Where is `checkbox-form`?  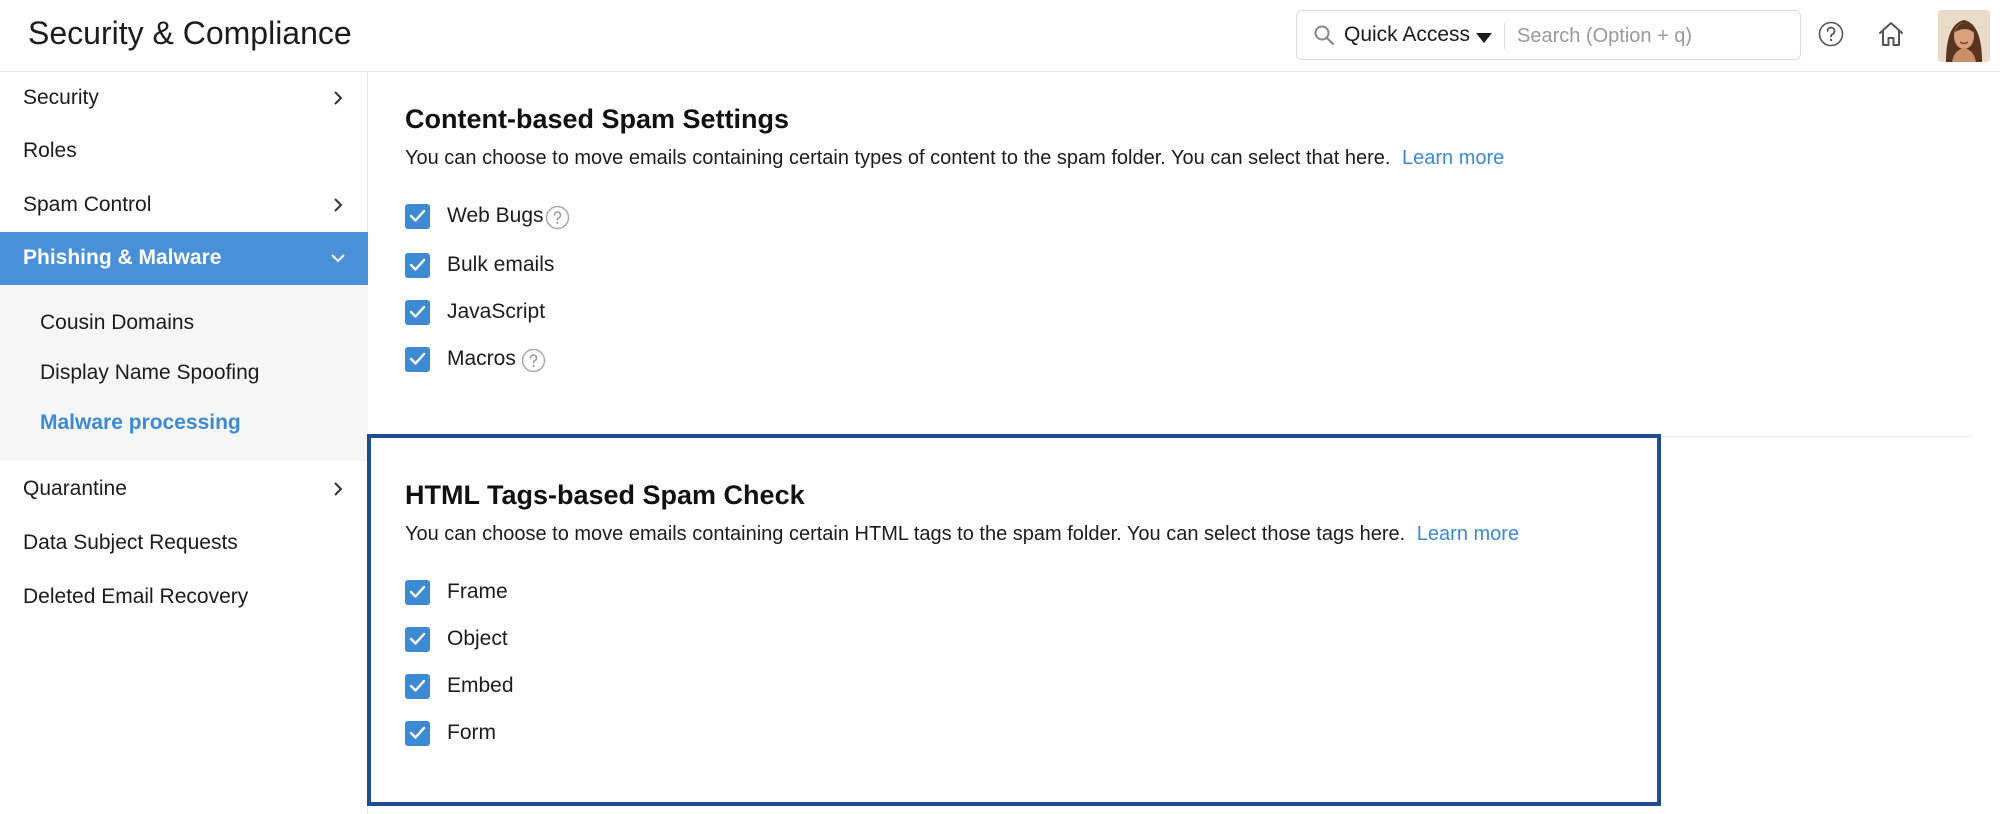
checkbox-form is located at coordinates (417, 733).